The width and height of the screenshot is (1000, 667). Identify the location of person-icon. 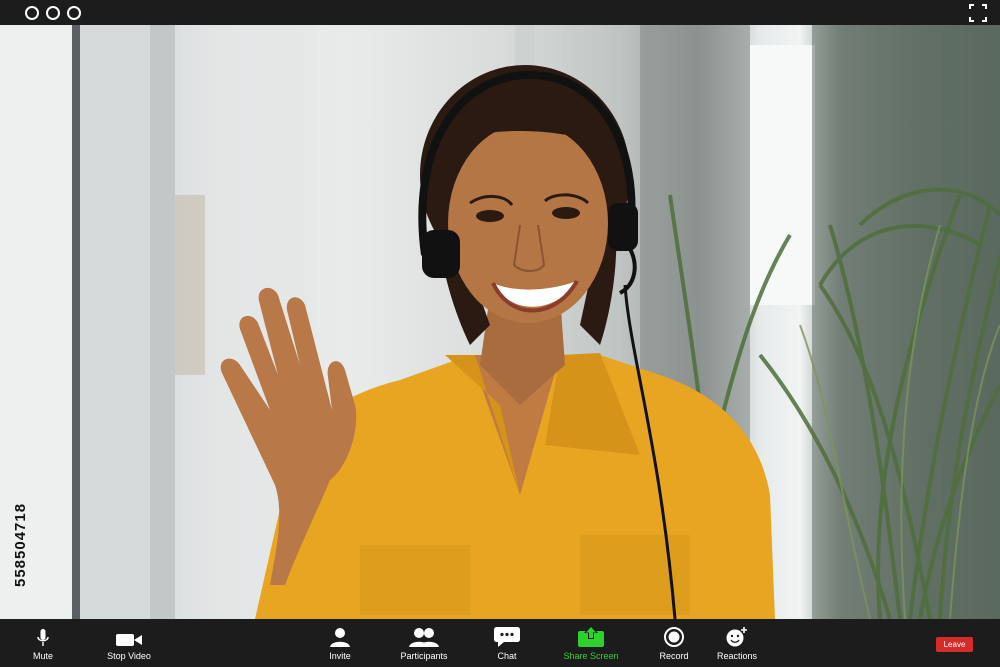
(340, 633).